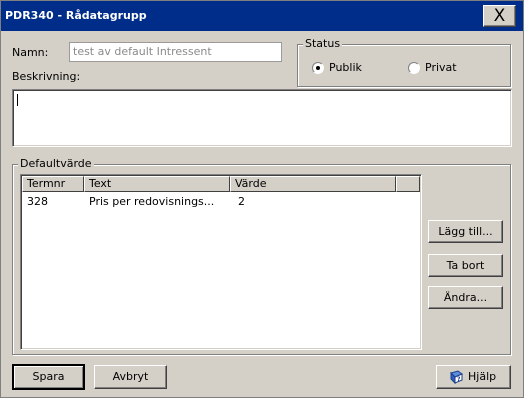  Describe the element at coordinates (56, 163) in the screenshot. I see `defaults-legend: Defaultvärde` at that location.